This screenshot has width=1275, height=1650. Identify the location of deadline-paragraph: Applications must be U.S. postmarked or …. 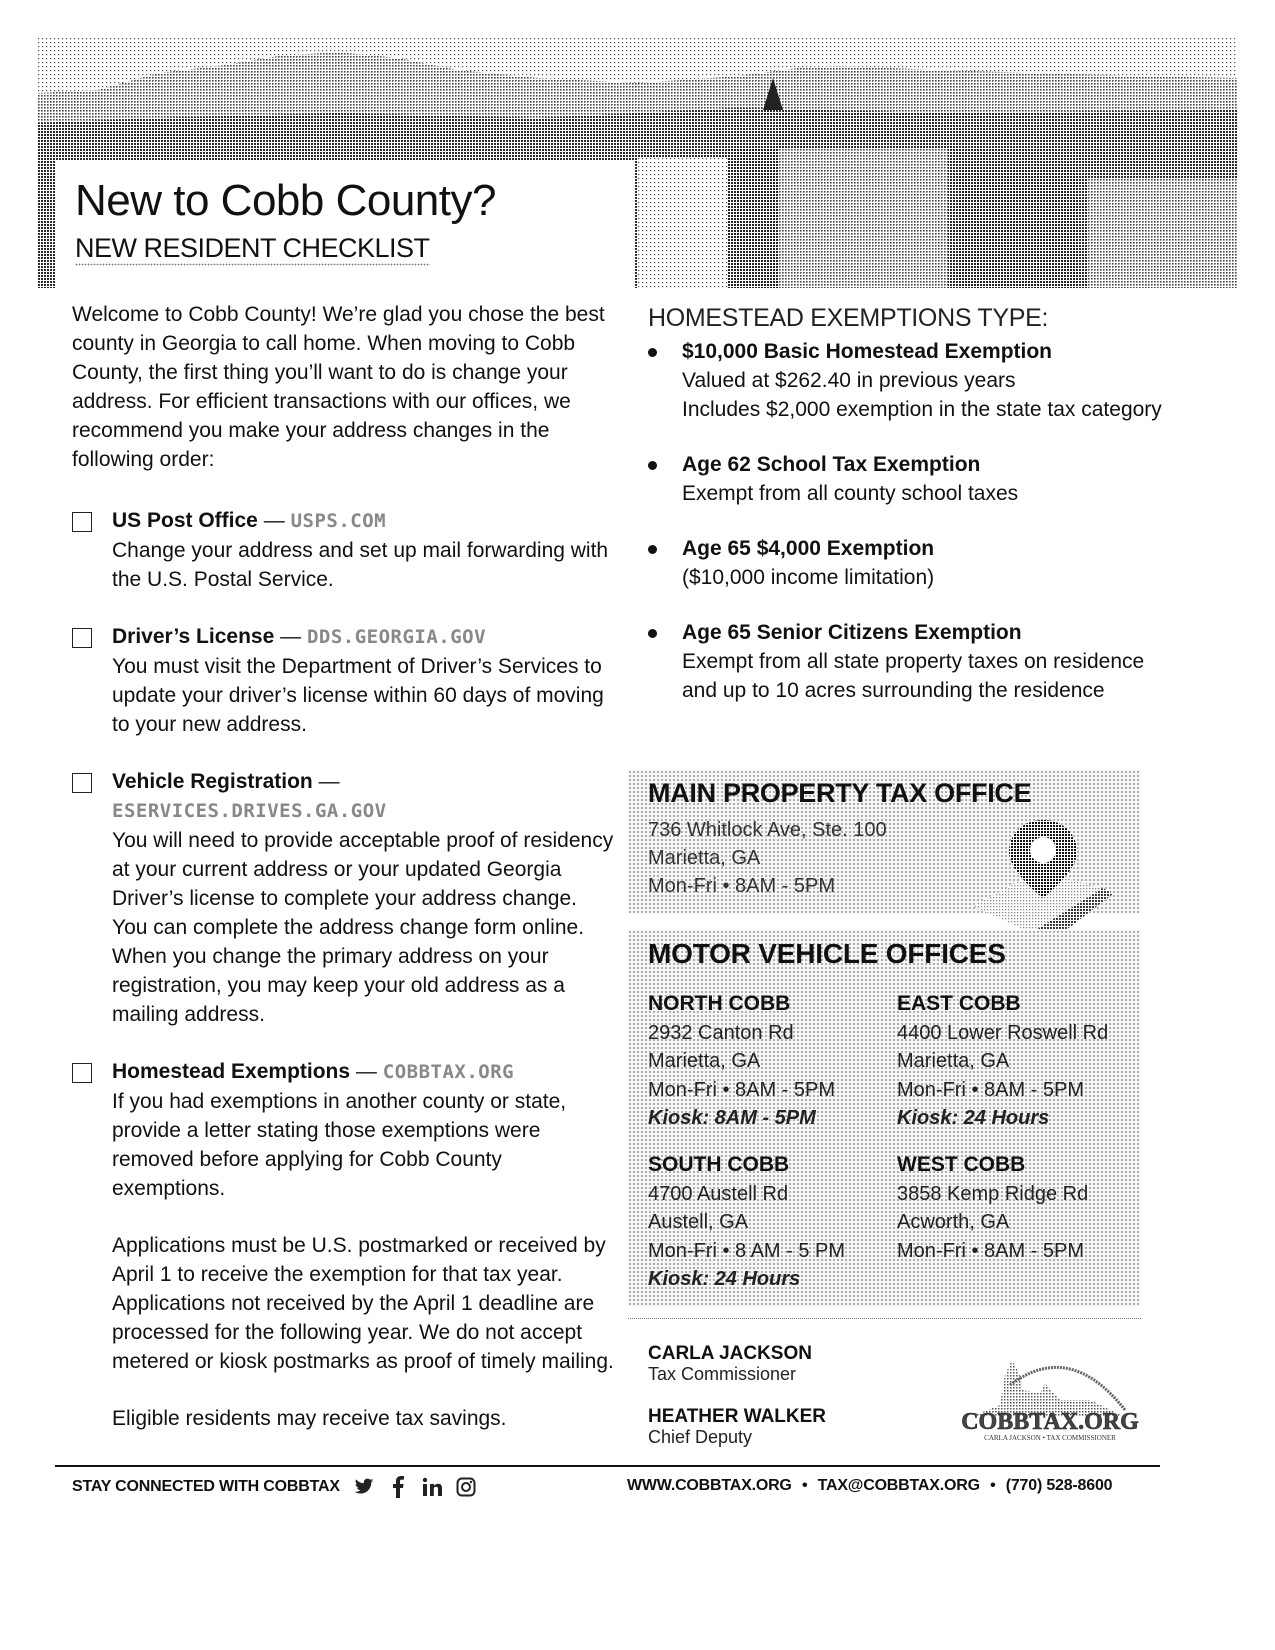
(363, 1303).